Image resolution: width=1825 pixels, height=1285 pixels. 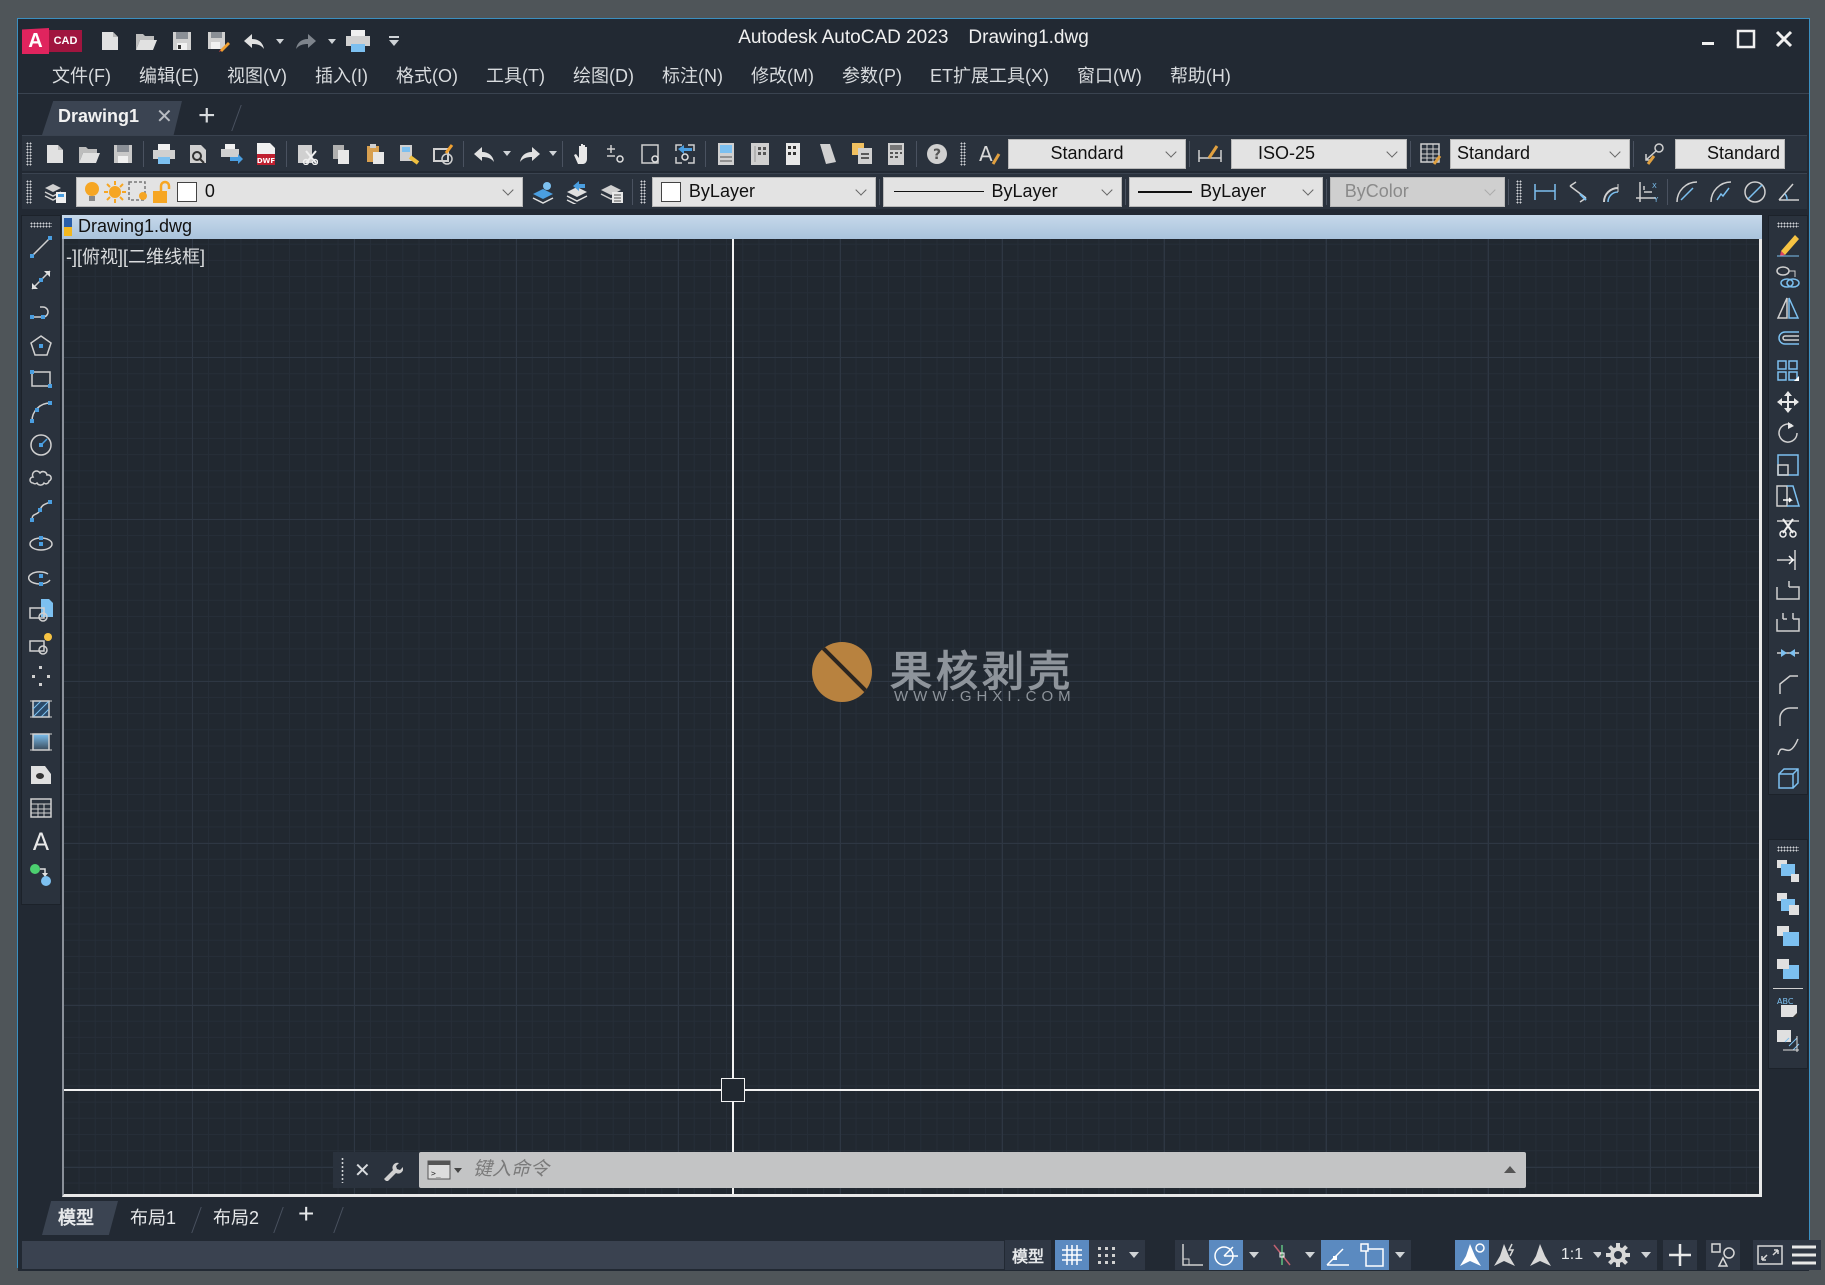 I want to click on scale-button, so click(x=1788, y=464).